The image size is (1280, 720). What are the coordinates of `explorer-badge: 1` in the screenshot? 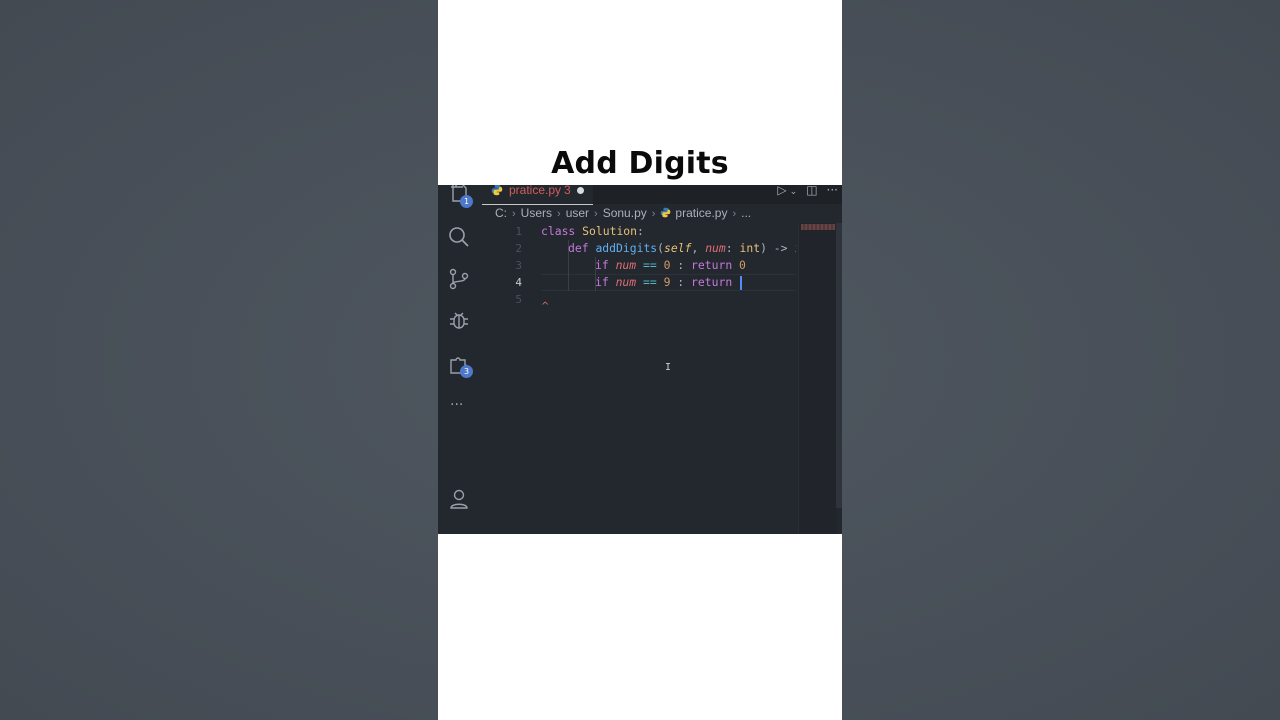 It's located at (466, 201).